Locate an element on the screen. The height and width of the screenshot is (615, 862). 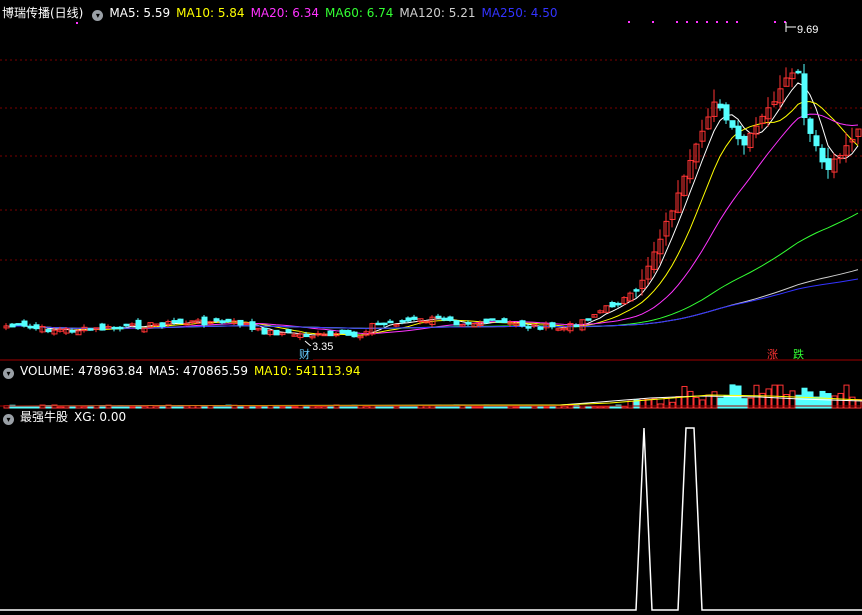
volume-bars is located at coordinates (431, 396).